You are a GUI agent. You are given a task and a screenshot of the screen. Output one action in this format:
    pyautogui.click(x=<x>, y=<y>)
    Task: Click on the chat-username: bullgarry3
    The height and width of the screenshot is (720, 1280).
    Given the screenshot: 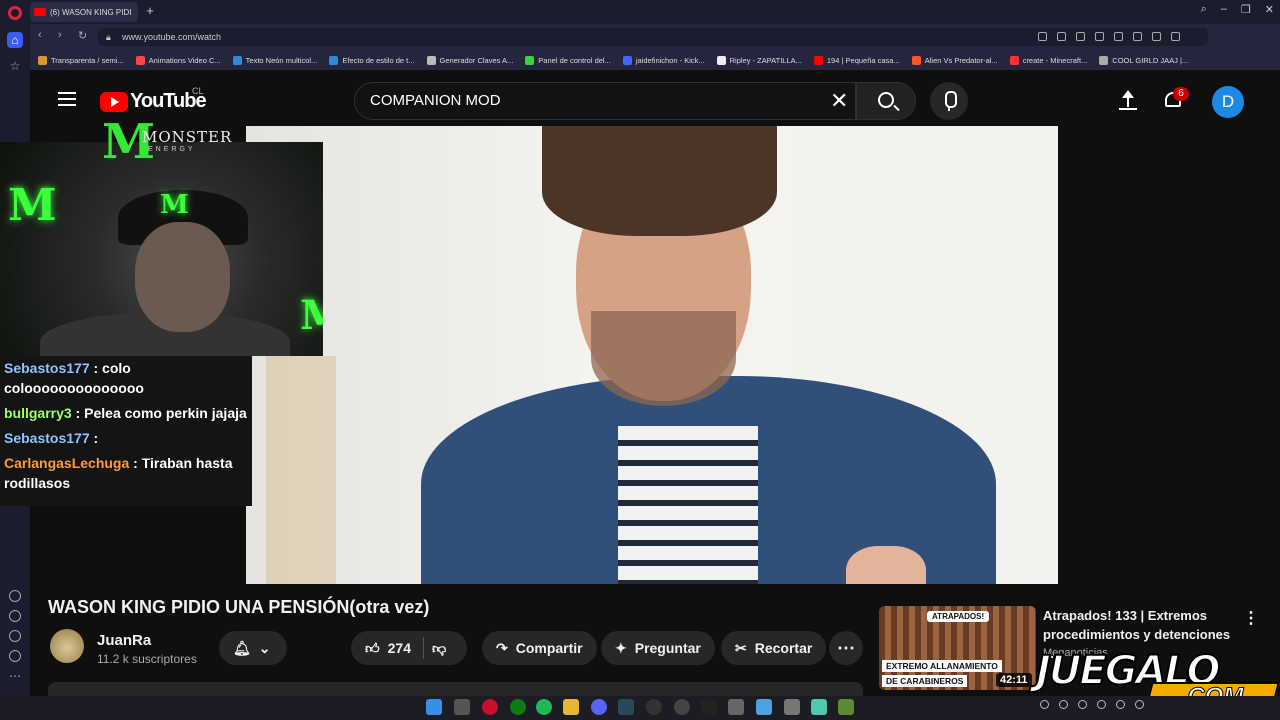 What is the action you would take?
    pyautogui.click(x=38, y=413)
    